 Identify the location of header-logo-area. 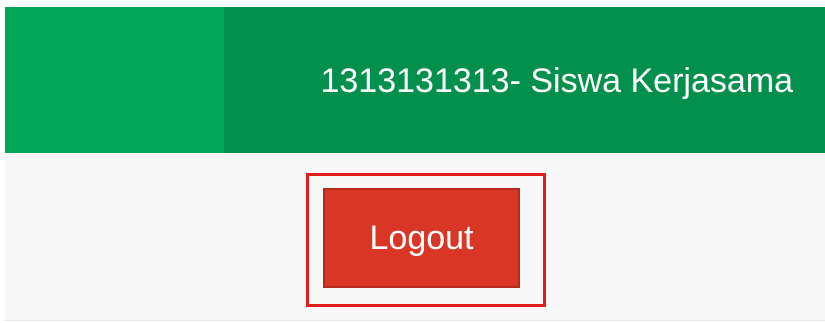
(114, 80).